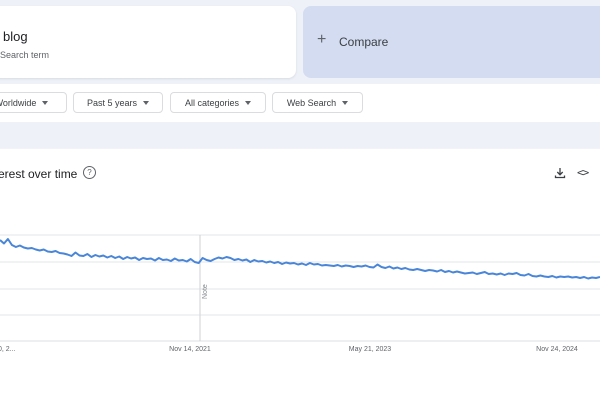  I want to click on filter-category-dropdown: All categories, so click(218, 102).